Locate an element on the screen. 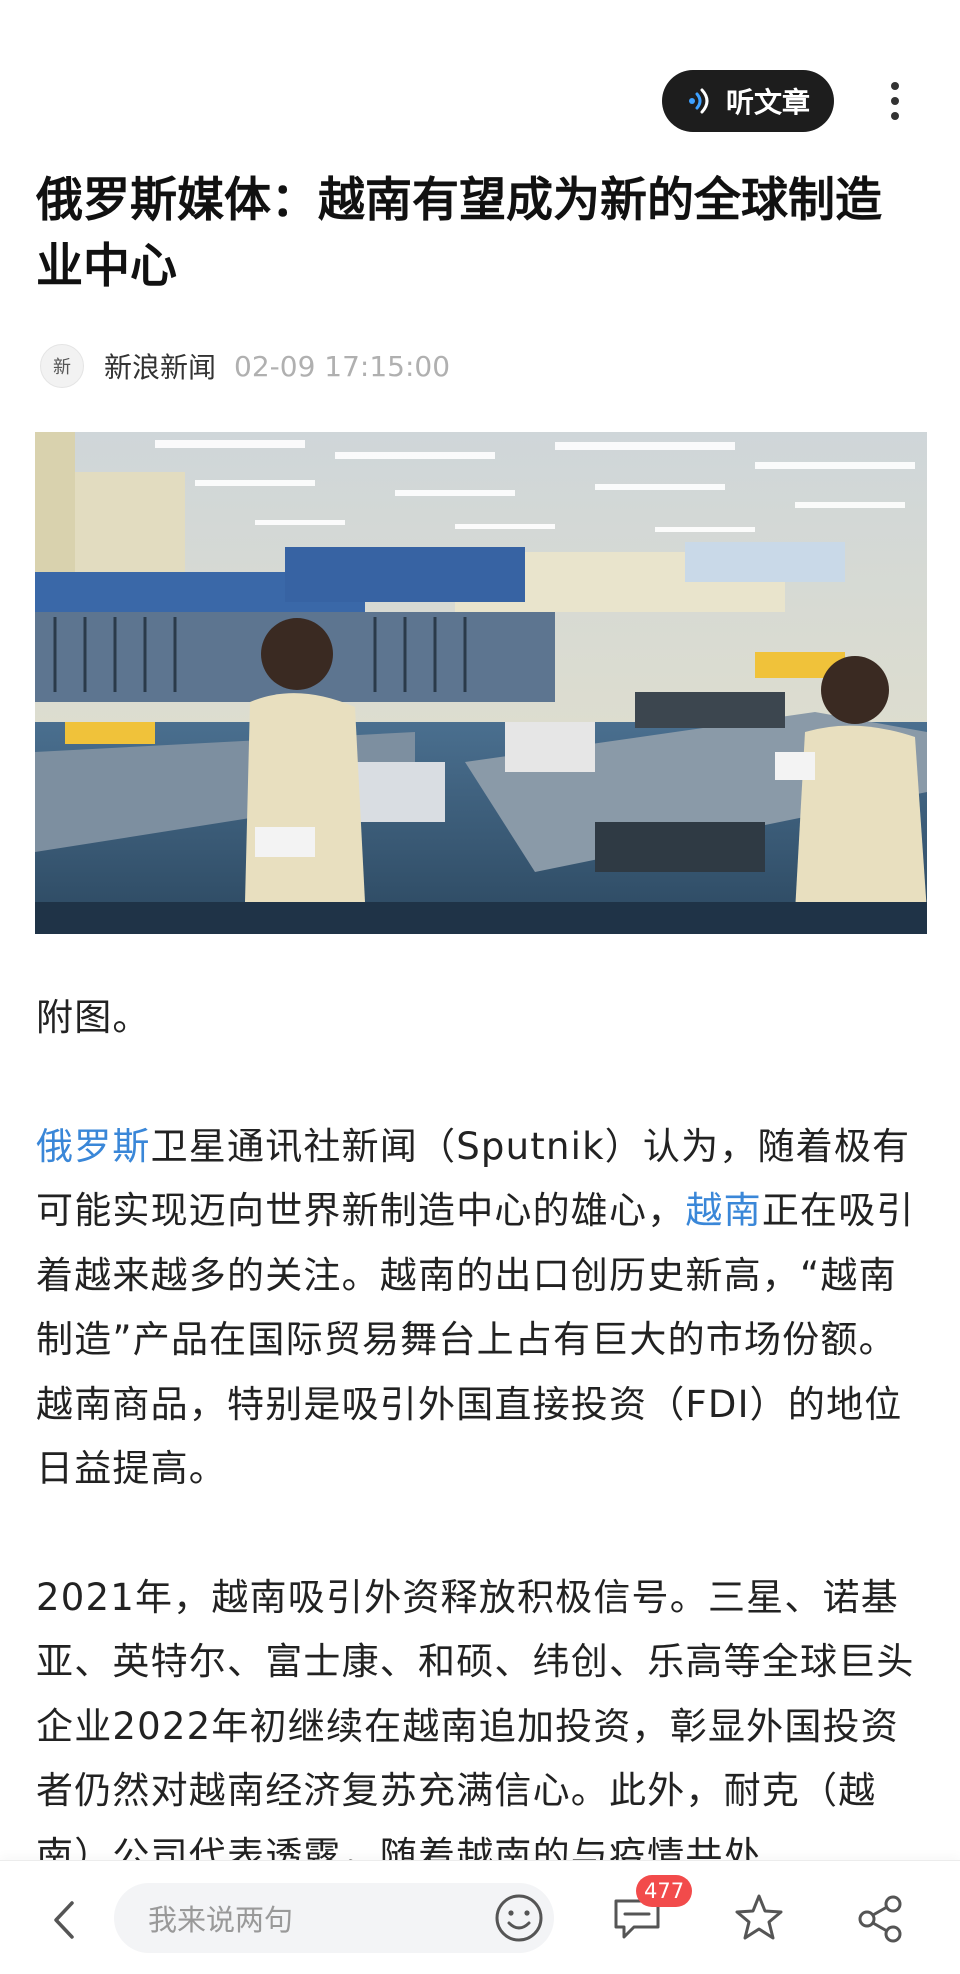 The height and width of the screenshot is (1974, 960). listen-article-label: 听文章 is located at coordinates (767, 102).